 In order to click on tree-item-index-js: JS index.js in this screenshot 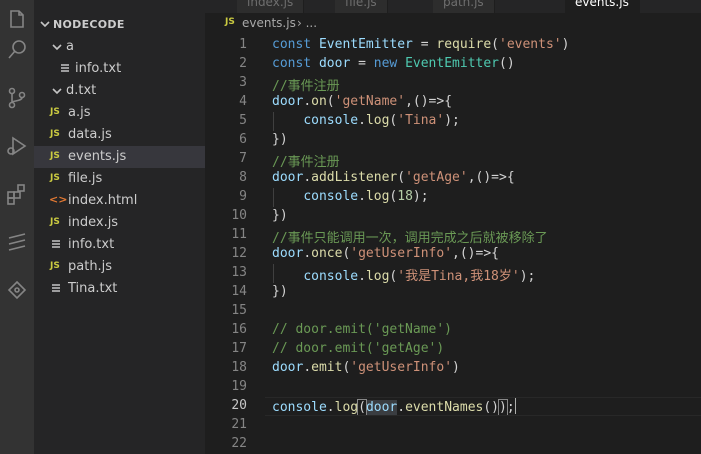, I will do `click(119, 223)`.